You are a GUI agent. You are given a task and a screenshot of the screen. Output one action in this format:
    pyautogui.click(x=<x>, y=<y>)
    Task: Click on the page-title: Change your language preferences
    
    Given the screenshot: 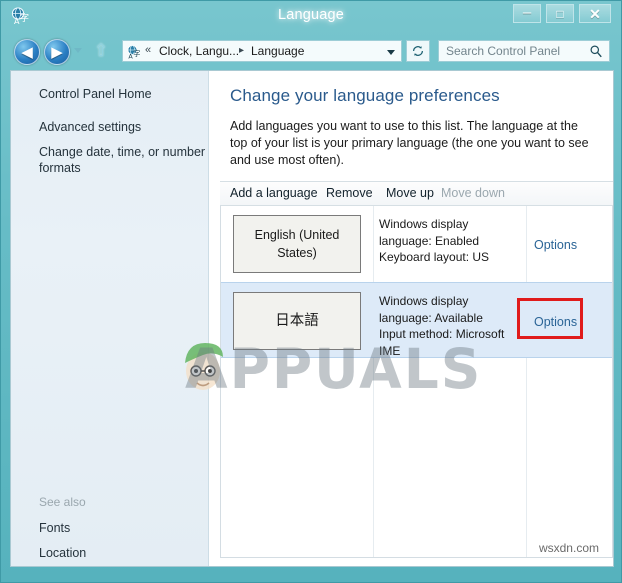 What is the action you would take?
    pyautogui.click(x=365, y=95)
    